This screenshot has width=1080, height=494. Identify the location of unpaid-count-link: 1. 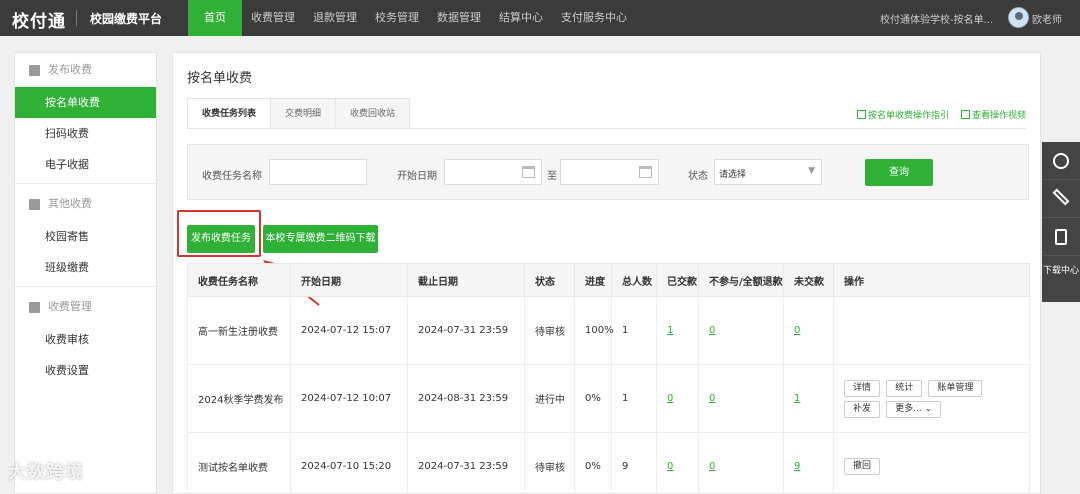
(797, 398).